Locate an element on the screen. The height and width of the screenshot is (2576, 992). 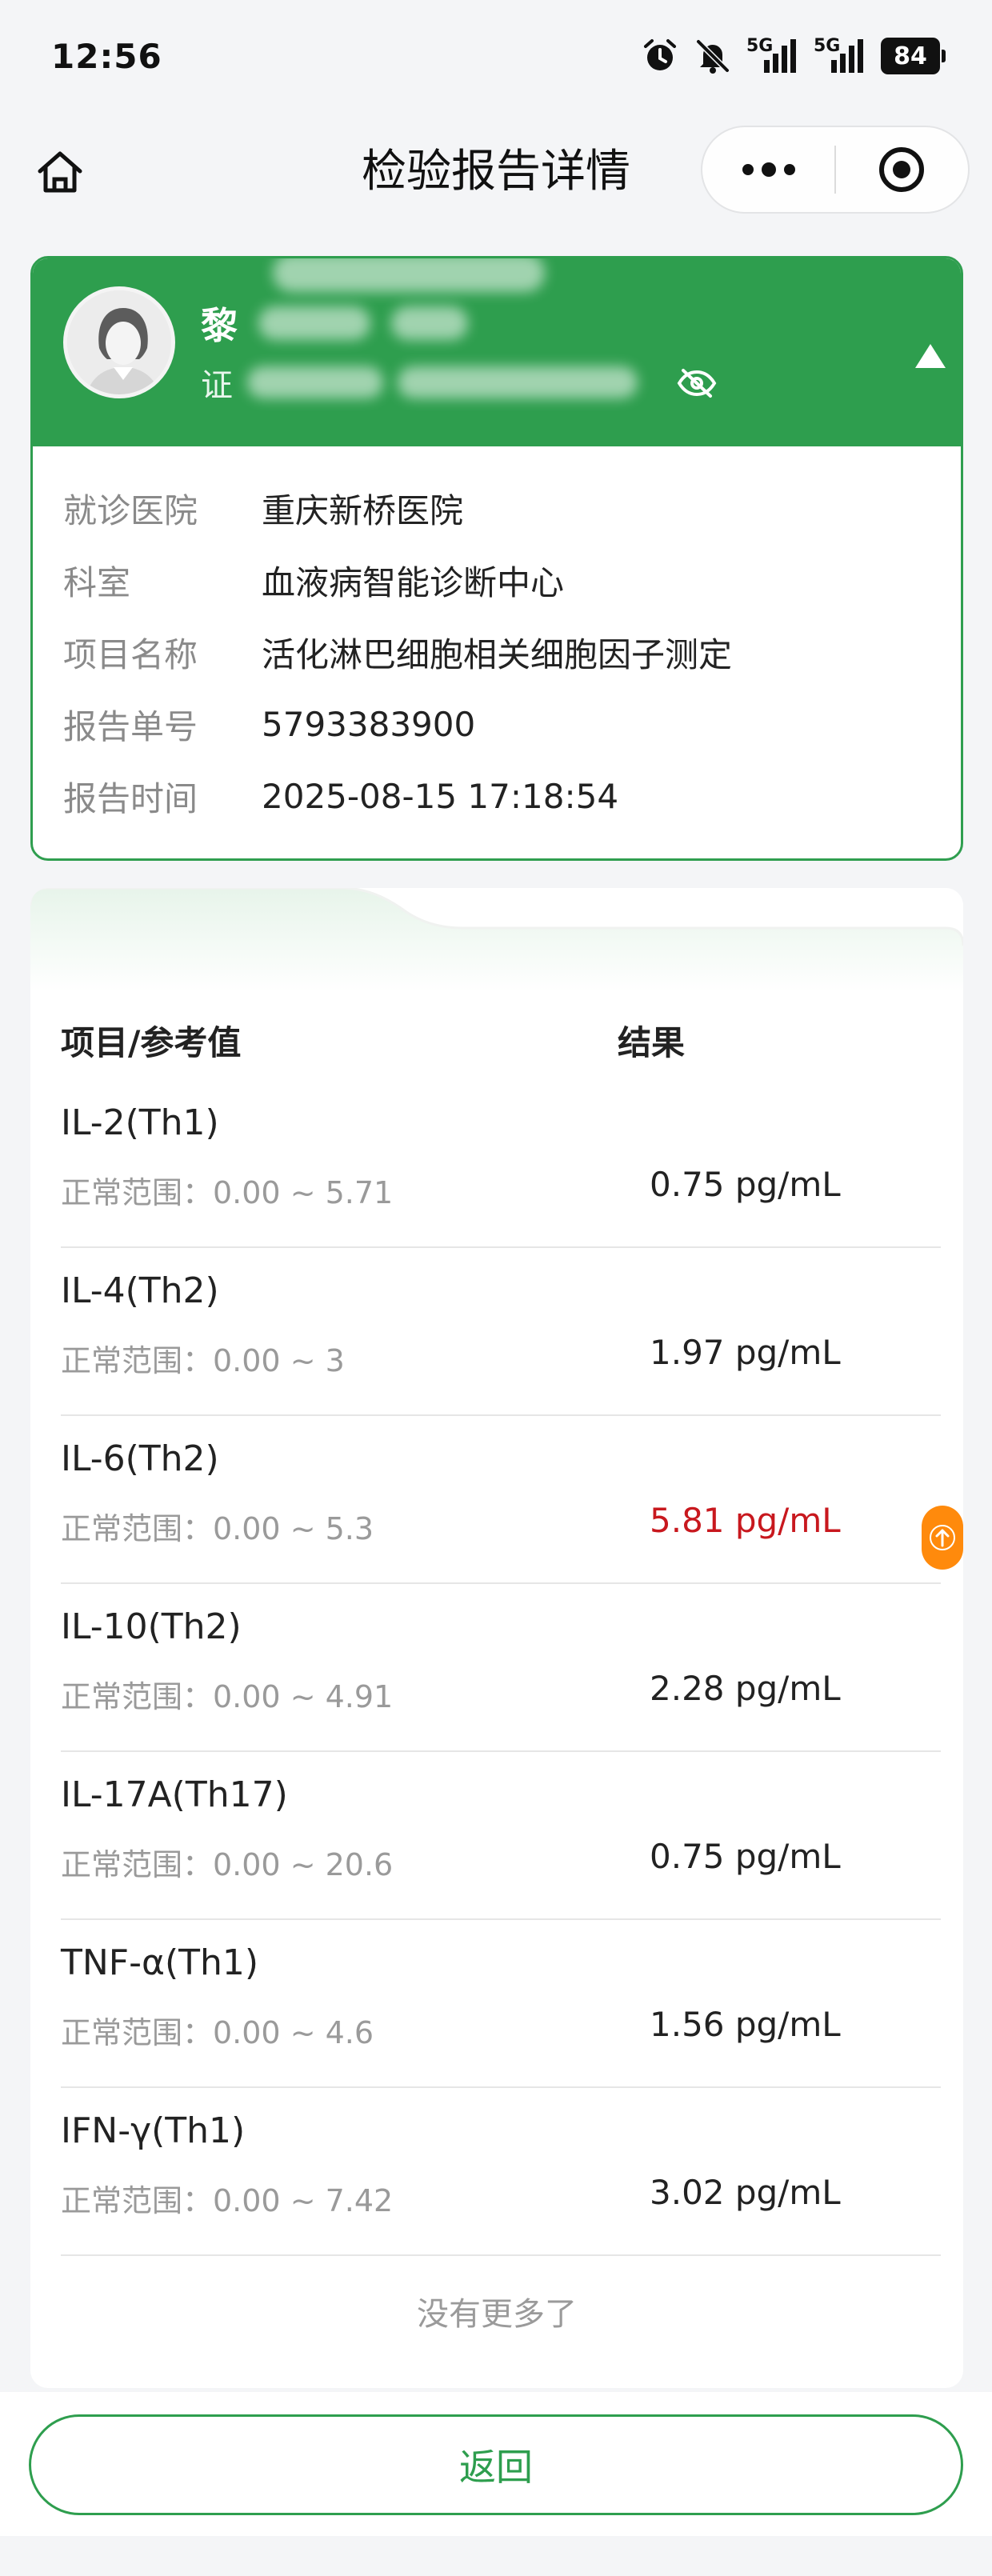
mini-program-capsule is located at coordinates (835, 170).